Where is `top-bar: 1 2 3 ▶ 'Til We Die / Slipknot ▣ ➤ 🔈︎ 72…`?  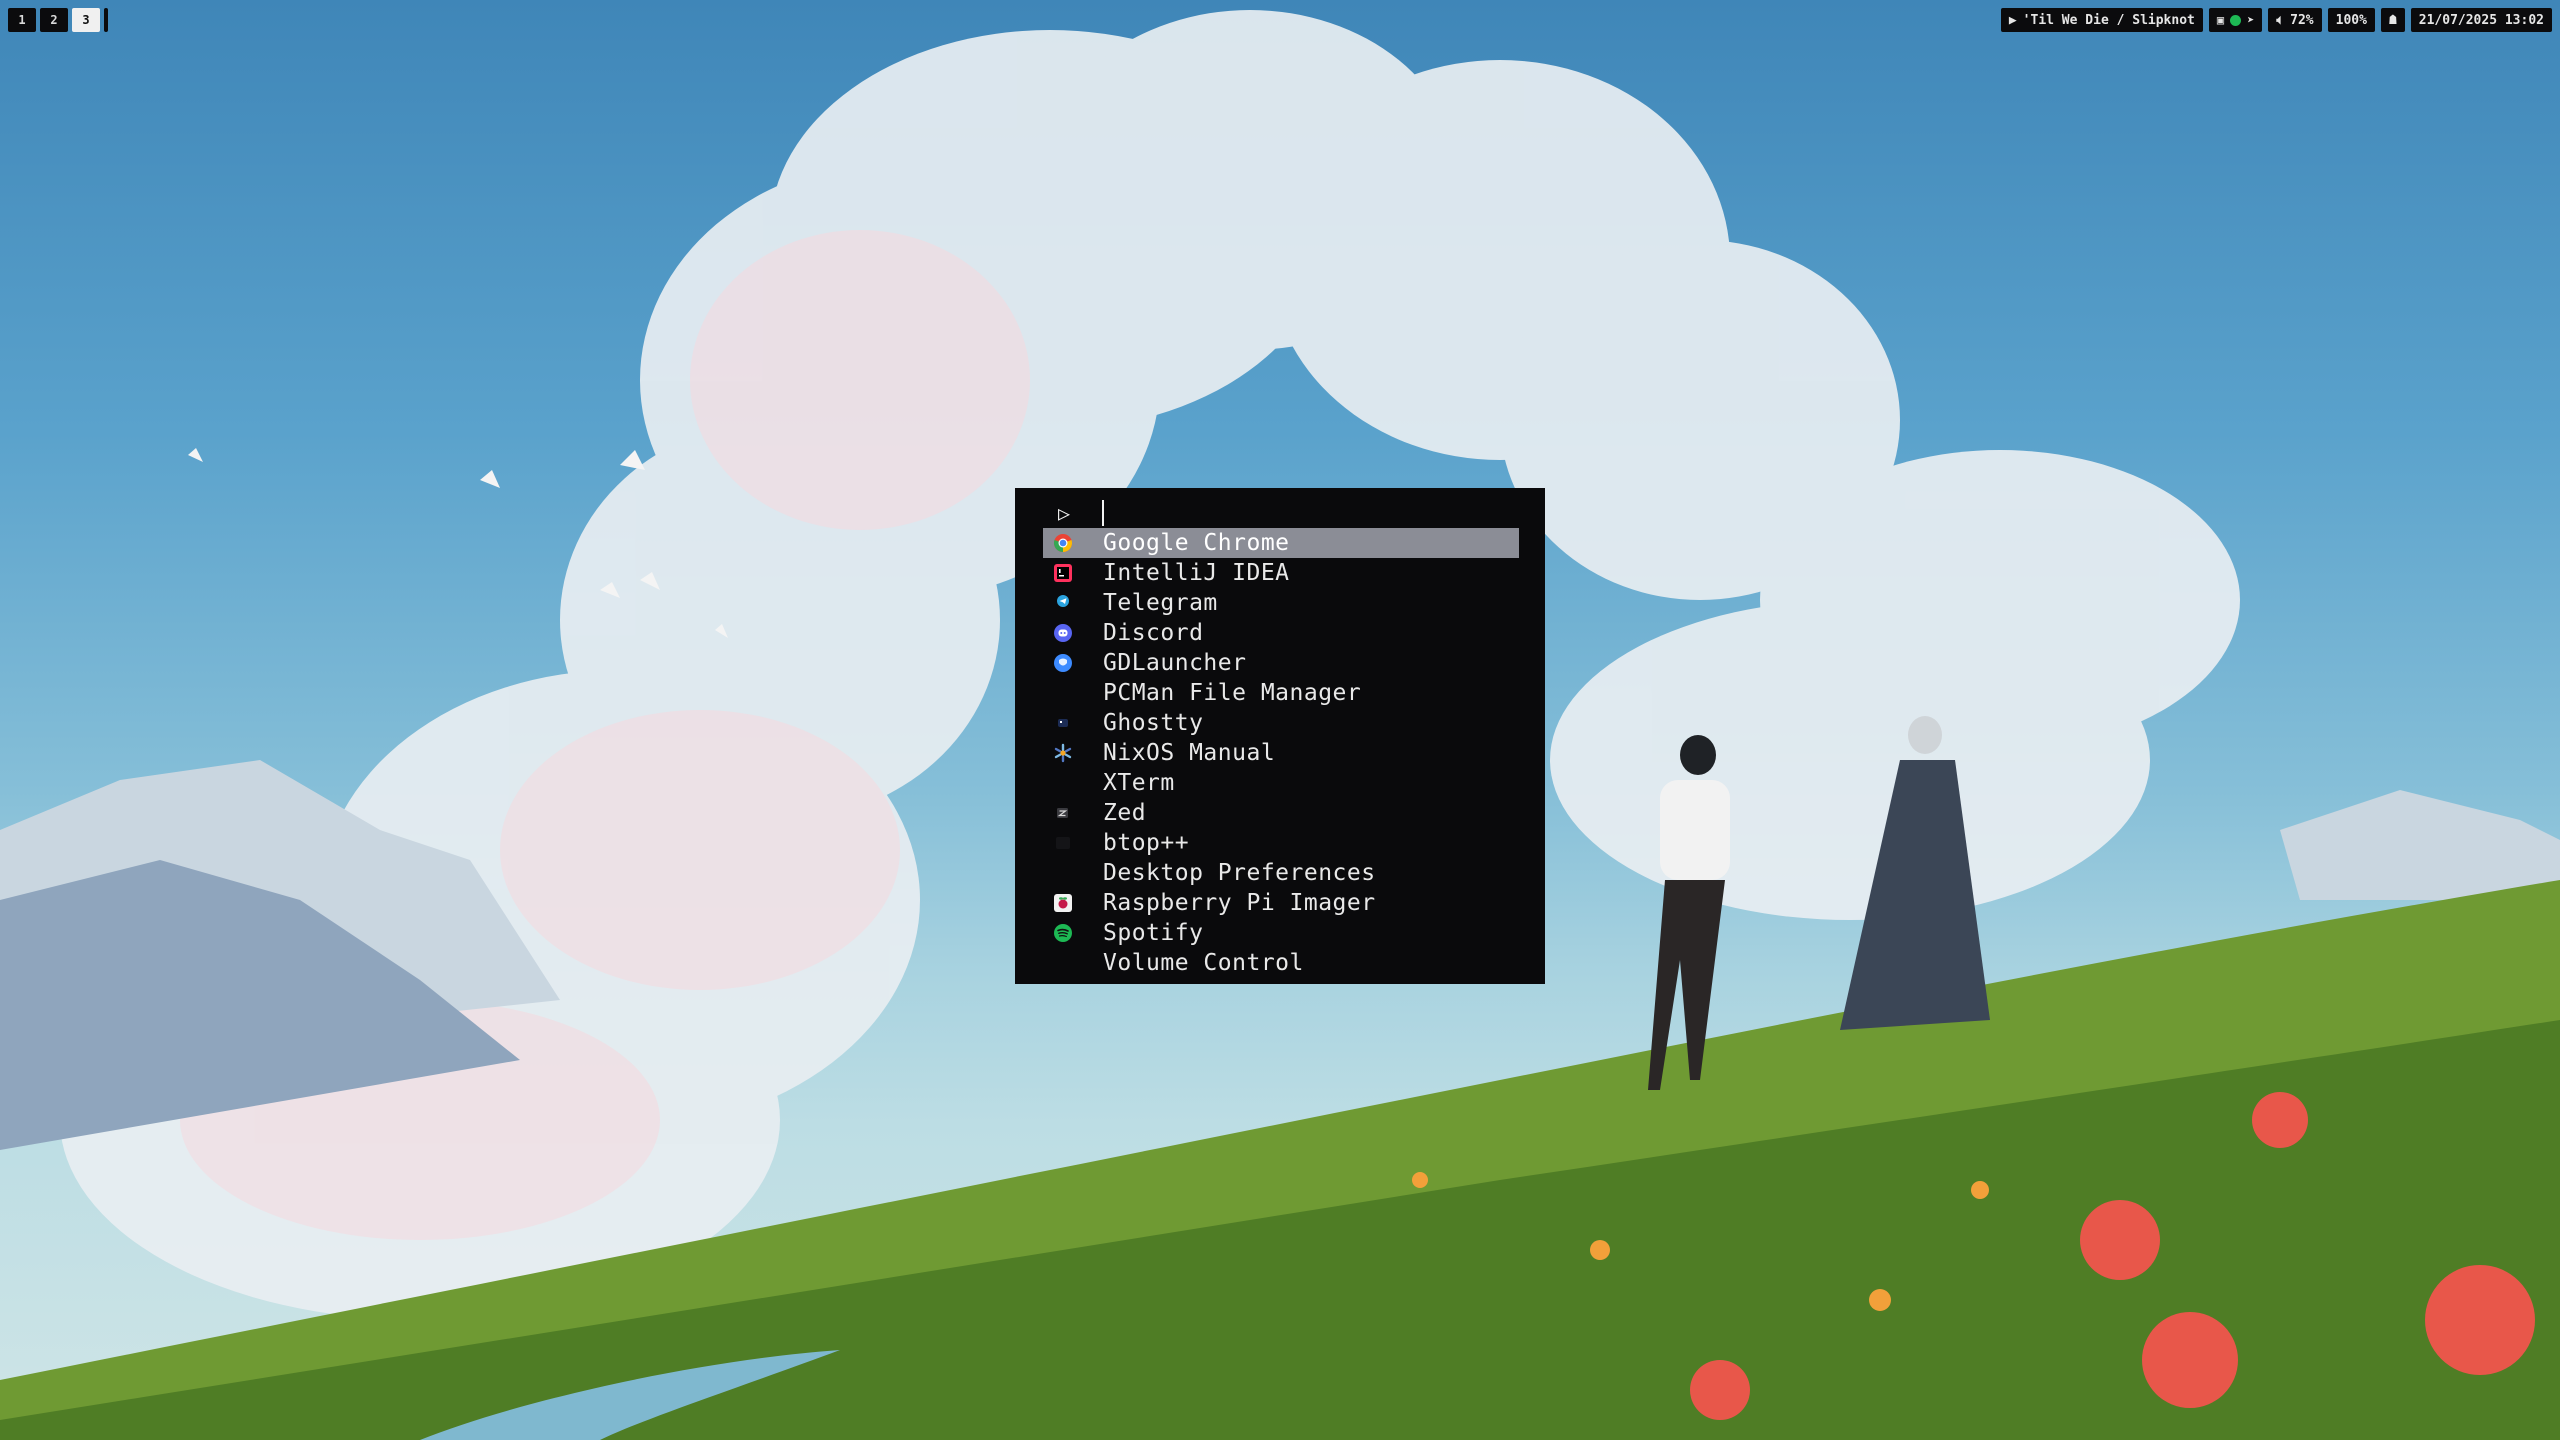
top-bar: 1 2 3 ▶ 'Til We Die / Slipknot ▣ ➤ 🔈︎ 72… is located at coordinates (1280, 21).